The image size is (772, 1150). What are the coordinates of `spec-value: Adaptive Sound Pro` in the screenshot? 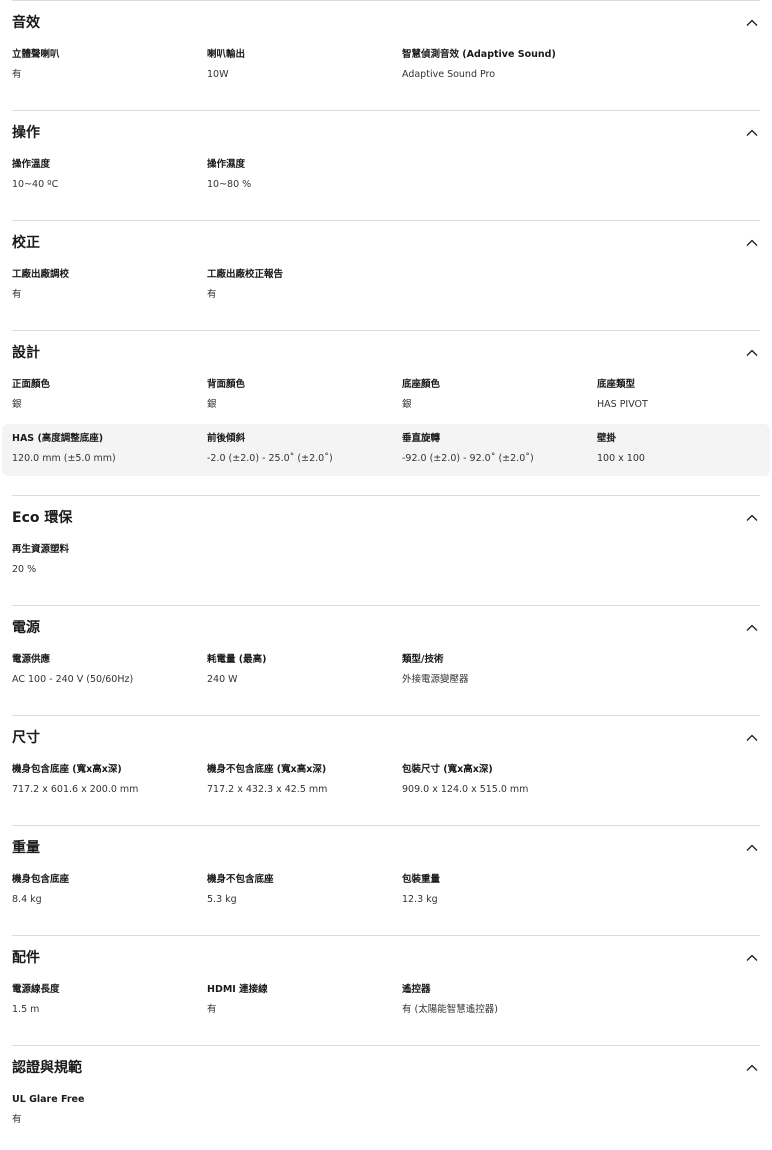 It's located at (449, 74).